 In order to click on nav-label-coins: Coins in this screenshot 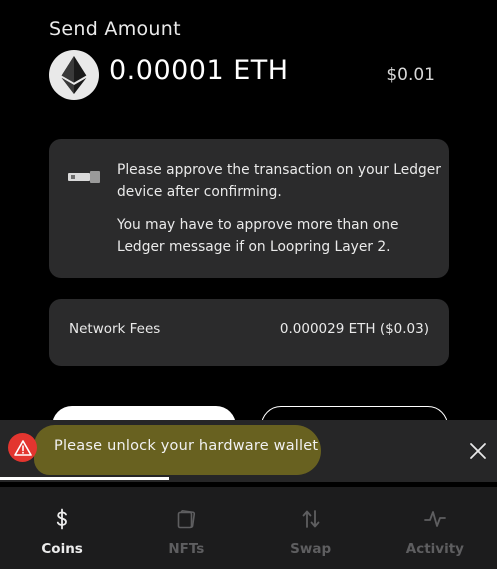, I will do `click(62, 549)`.